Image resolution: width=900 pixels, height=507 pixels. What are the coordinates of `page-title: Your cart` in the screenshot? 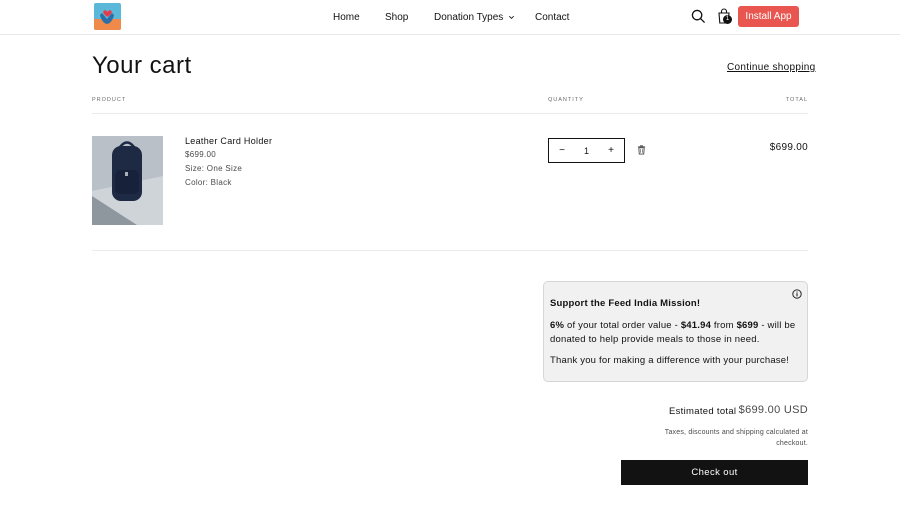 It's located at (142, 65).